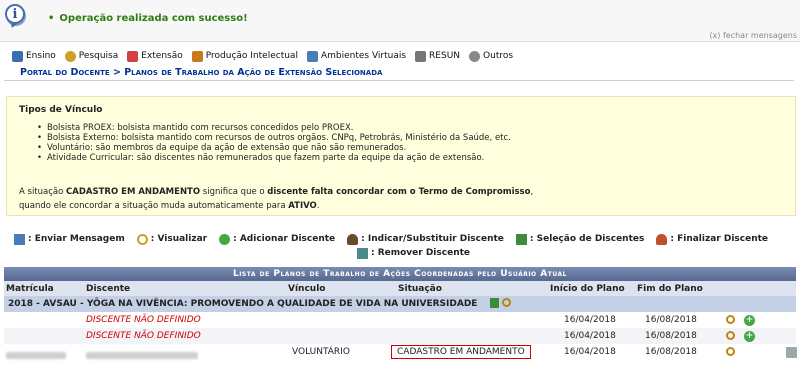 The image size is (800, 370). What do you see at coordinates (19, 239) in the screenshot?
I see `send-message-icon` at bounding box center [19, 239].